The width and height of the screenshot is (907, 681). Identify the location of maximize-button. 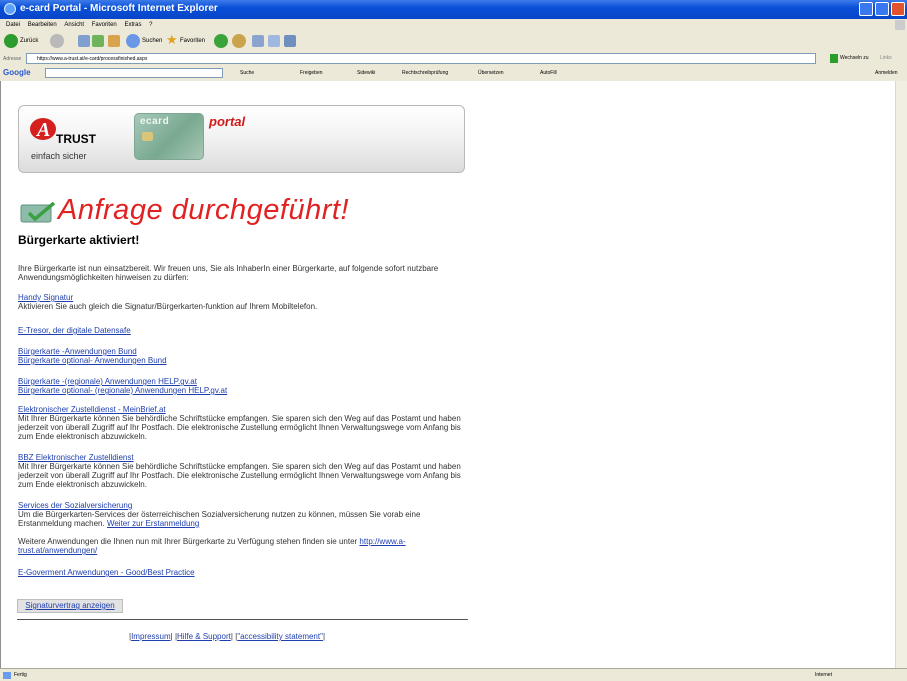
(882, 9).